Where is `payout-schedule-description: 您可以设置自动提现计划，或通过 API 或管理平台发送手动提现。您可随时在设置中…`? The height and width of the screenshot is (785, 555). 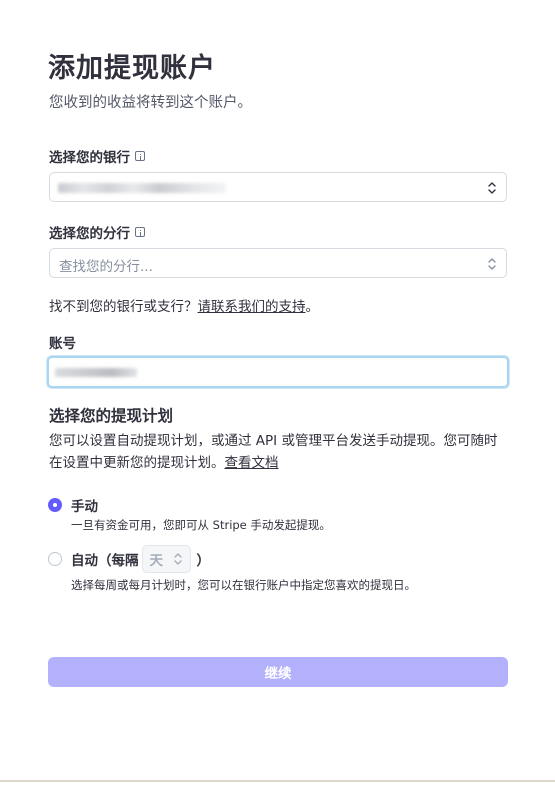
payout-schedule-description: 您可以设置自动提现计划，或通过 API 或管理平台发送手动提现。您可随时在设置中… is located at coordinates (279, 452).